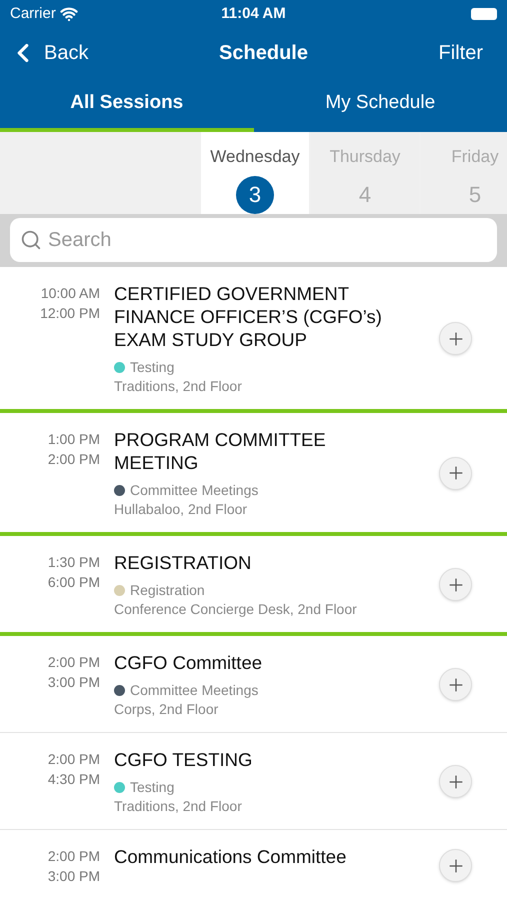 This screenshot has height=900, width=507. Describe the element at coordinates (74, 582) in the screenshot. I see `end-time: 6:00 PM` at that location.